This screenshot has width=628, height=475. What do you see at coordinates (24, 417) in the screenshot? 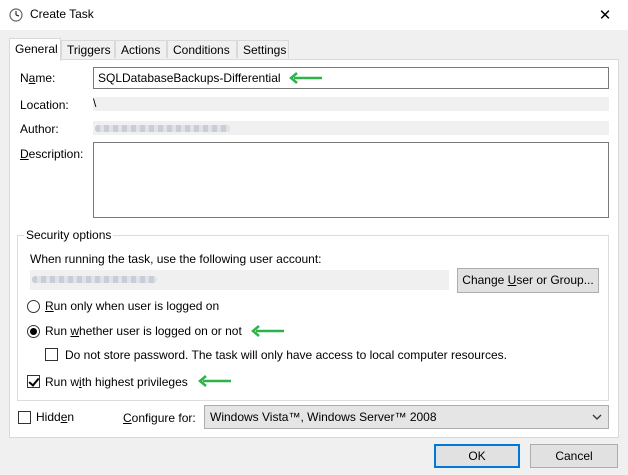
I see `checkbox-hidden` at bounding box center [24, 417].